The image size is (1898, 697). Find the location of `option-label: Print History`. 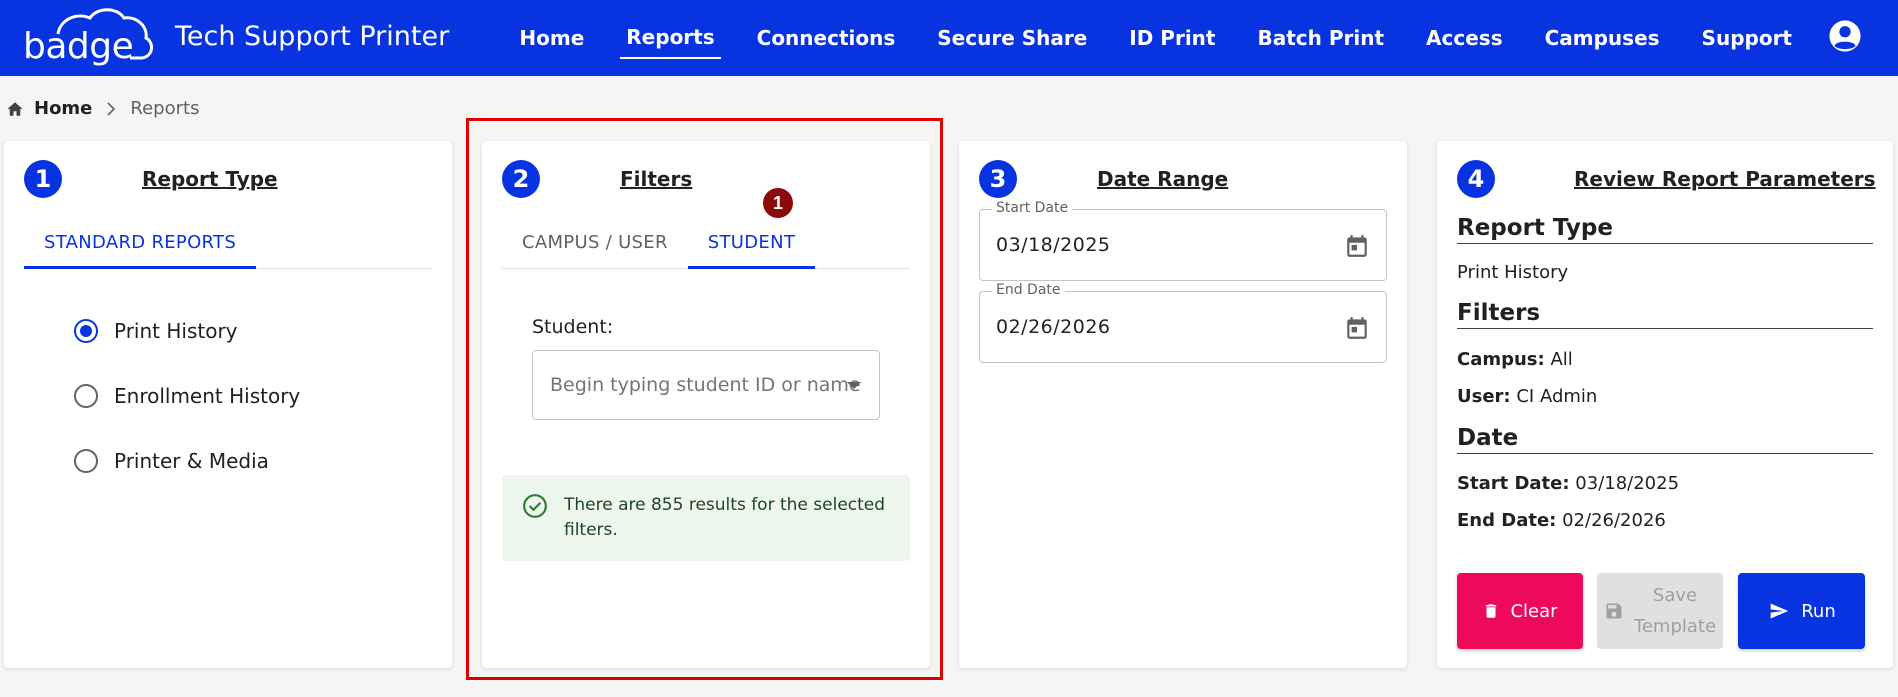

option-label: Print History is located at coordinates (176, 331).